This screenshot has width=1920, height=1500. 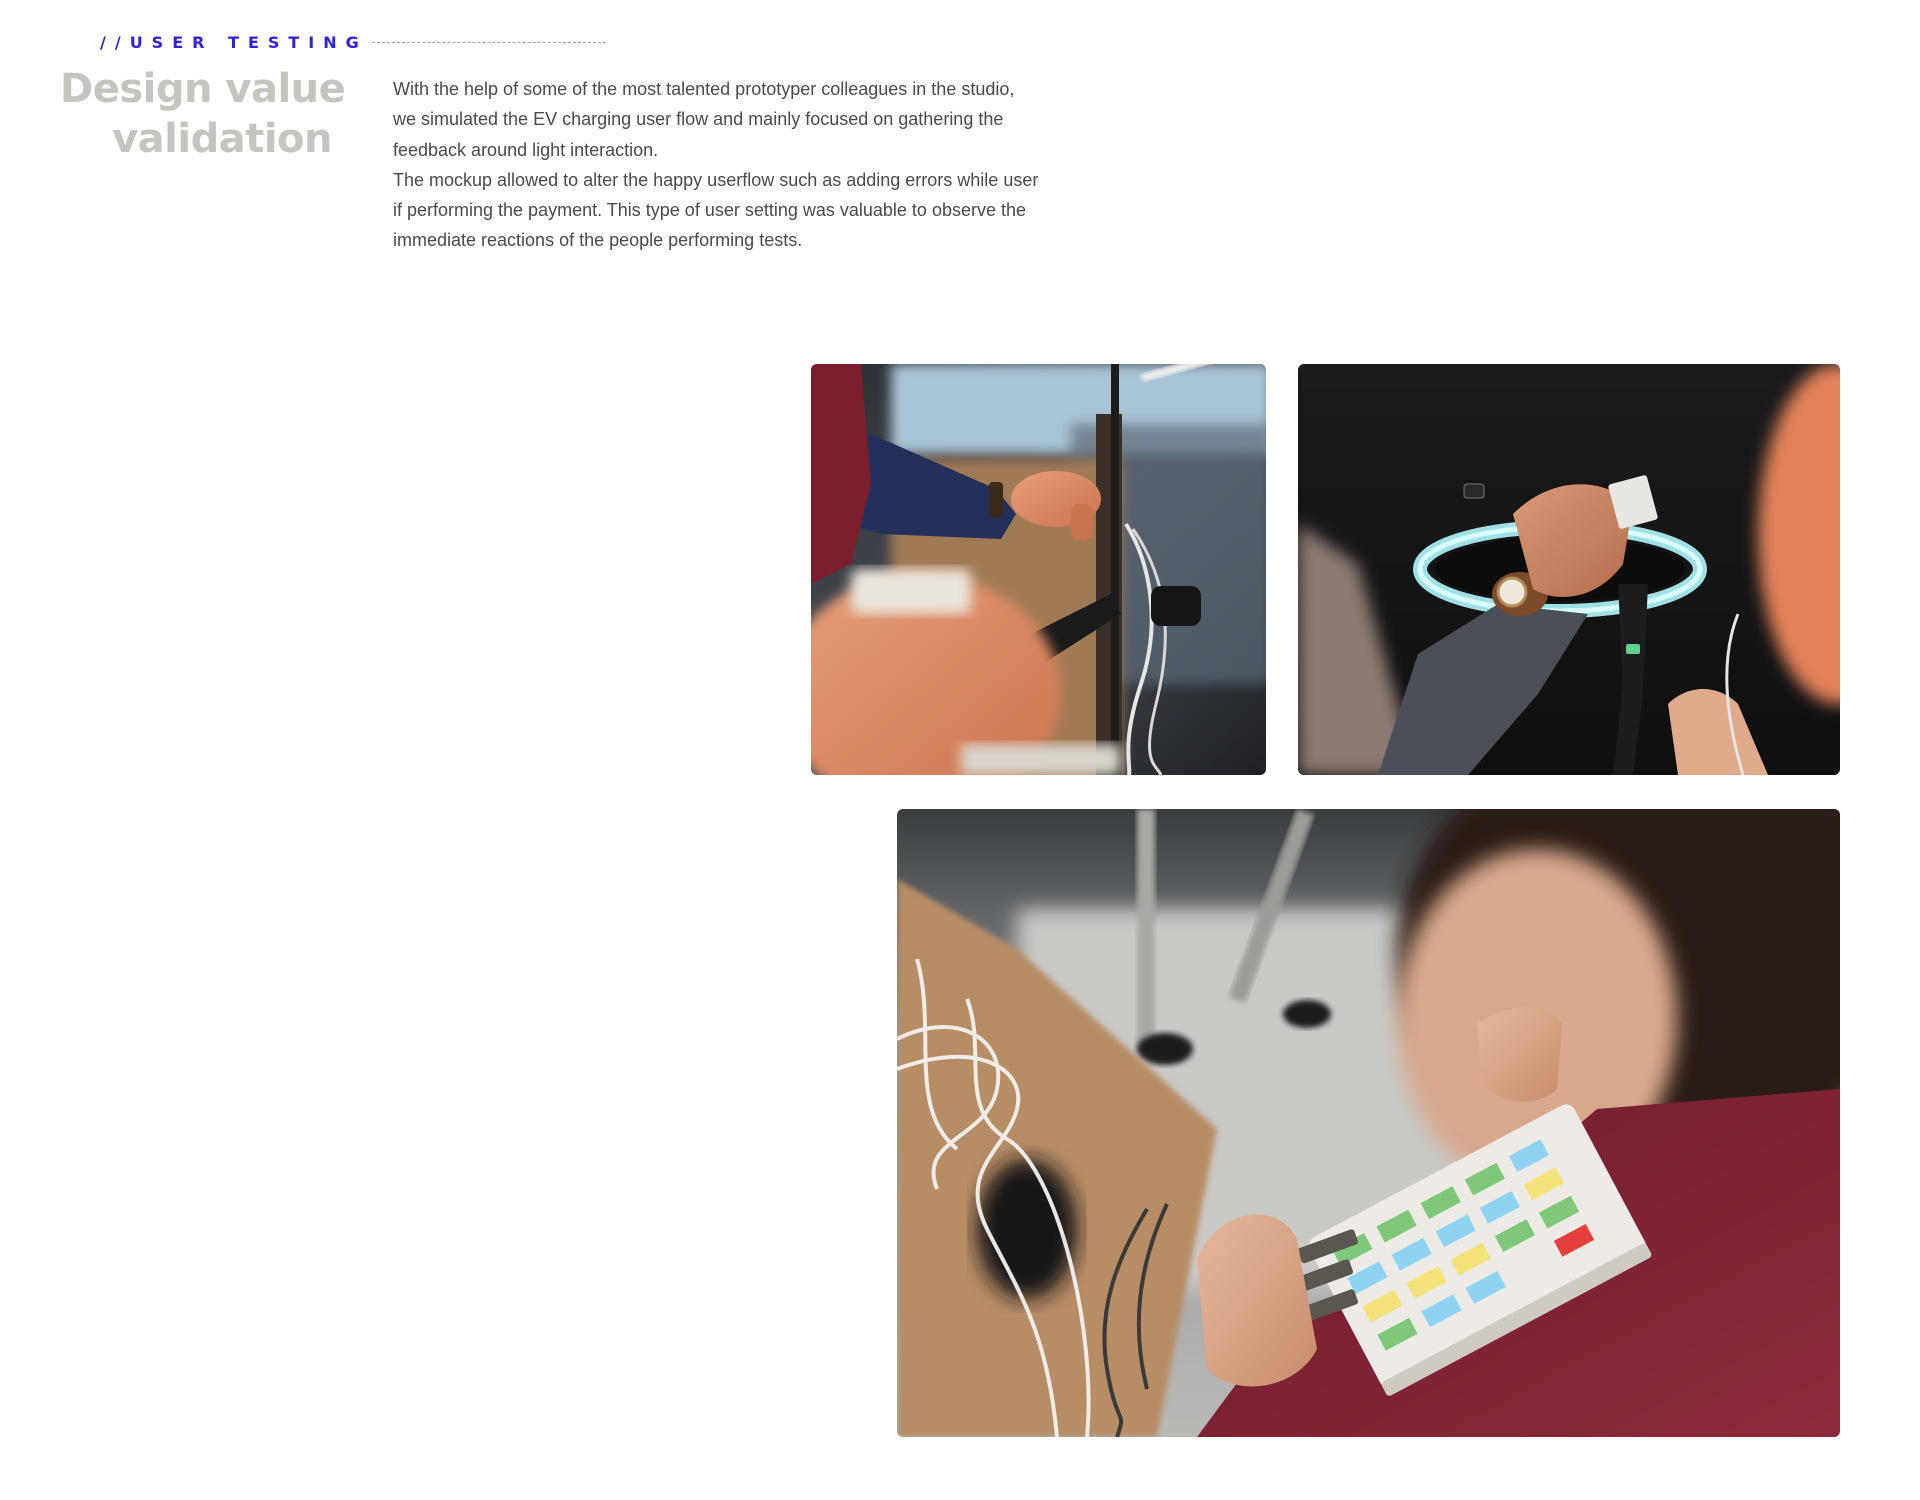 I want to click on photo-charger-plug, so click(x=1038, y=569).